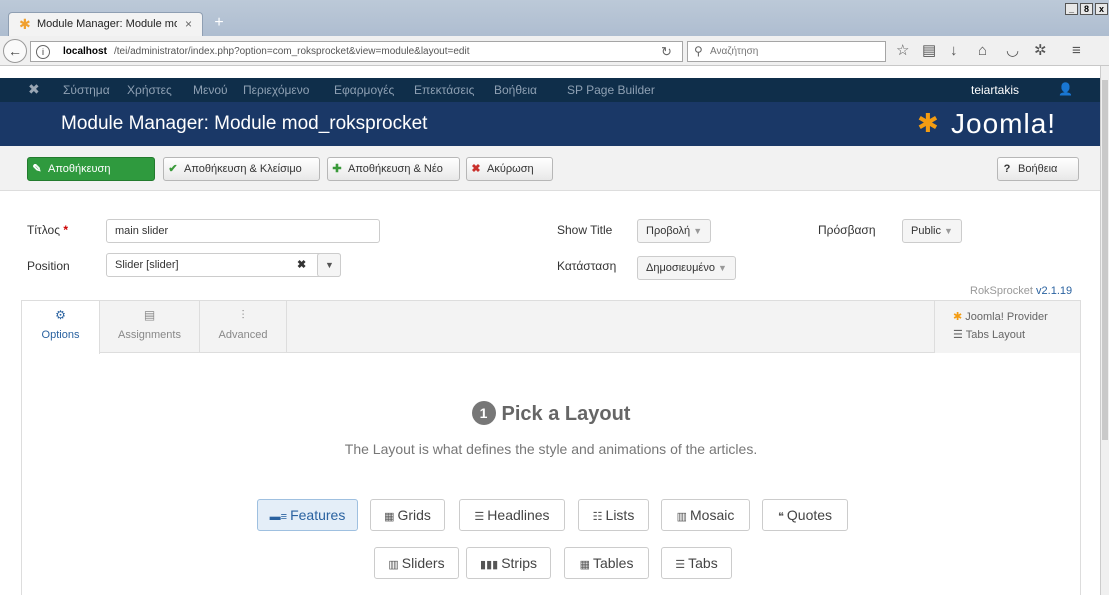 The image size is (1109, 595). I want to click on layout-button-strips: ▮▮▮ Strips, so click(508, 563).